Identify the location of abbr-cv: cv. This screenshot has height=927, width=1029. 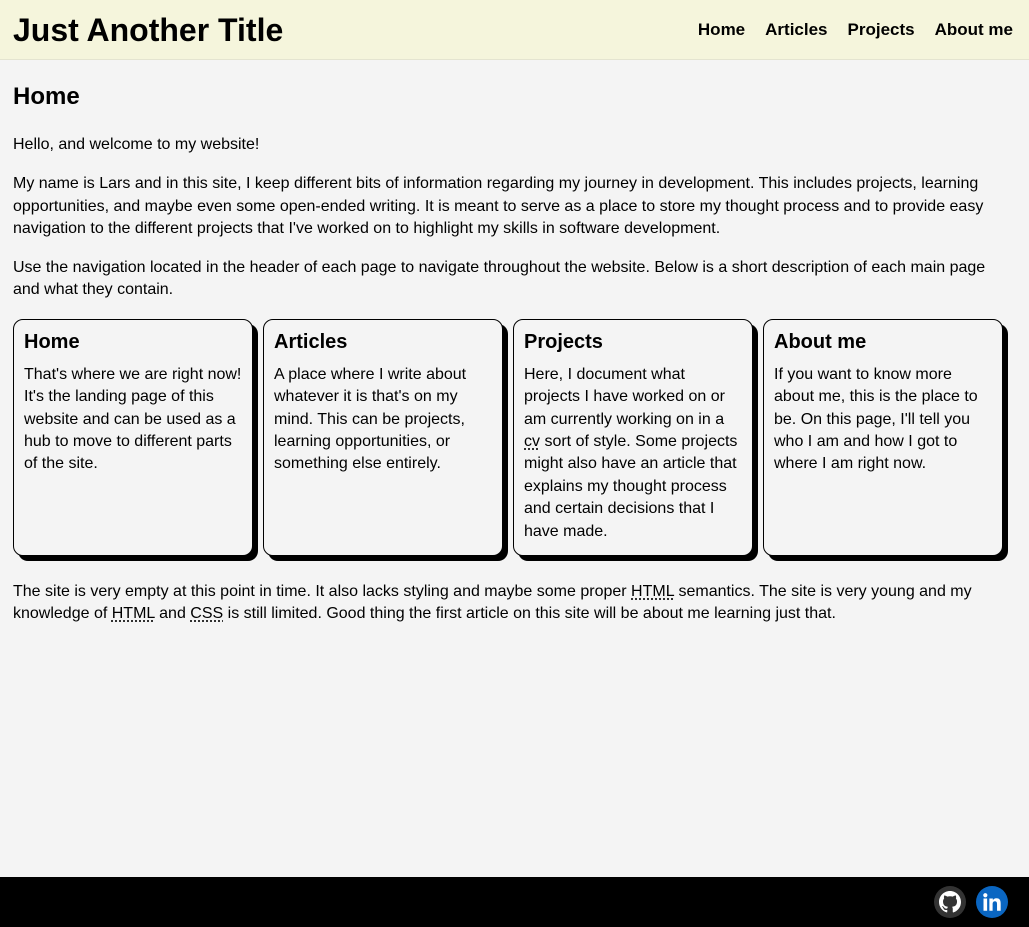
(532, 441).